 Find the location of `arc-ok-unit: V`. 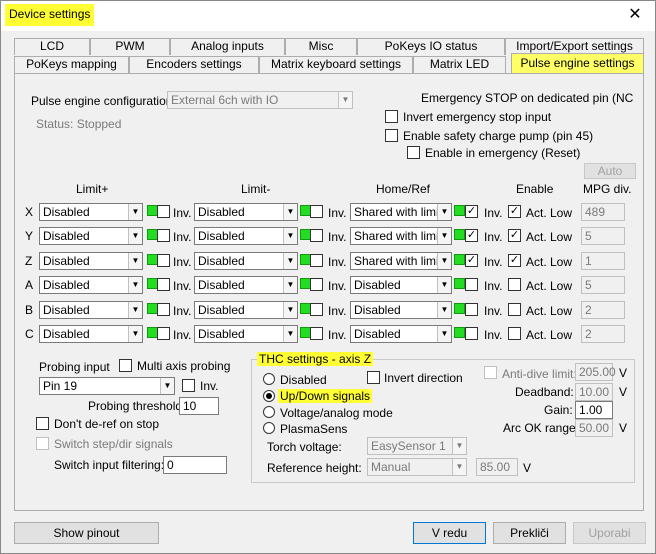

arc-ok-unit: V is located at coordinates (623, 428).